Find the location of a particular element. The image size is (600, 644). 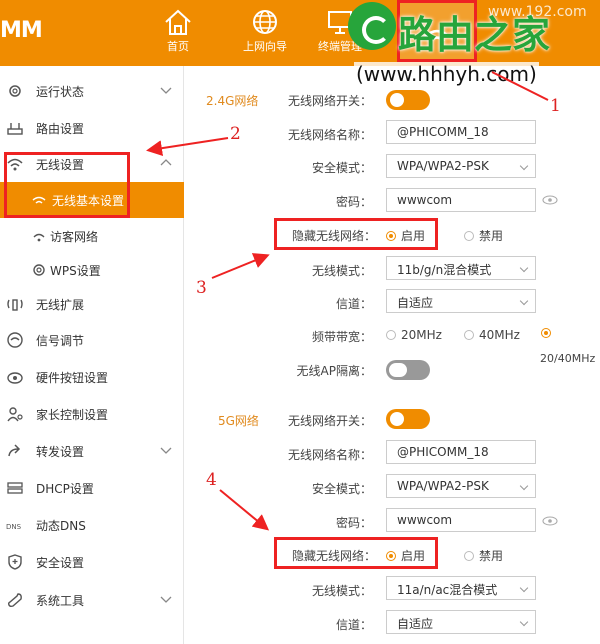

signal-icon is located at coordinates (15, 340).